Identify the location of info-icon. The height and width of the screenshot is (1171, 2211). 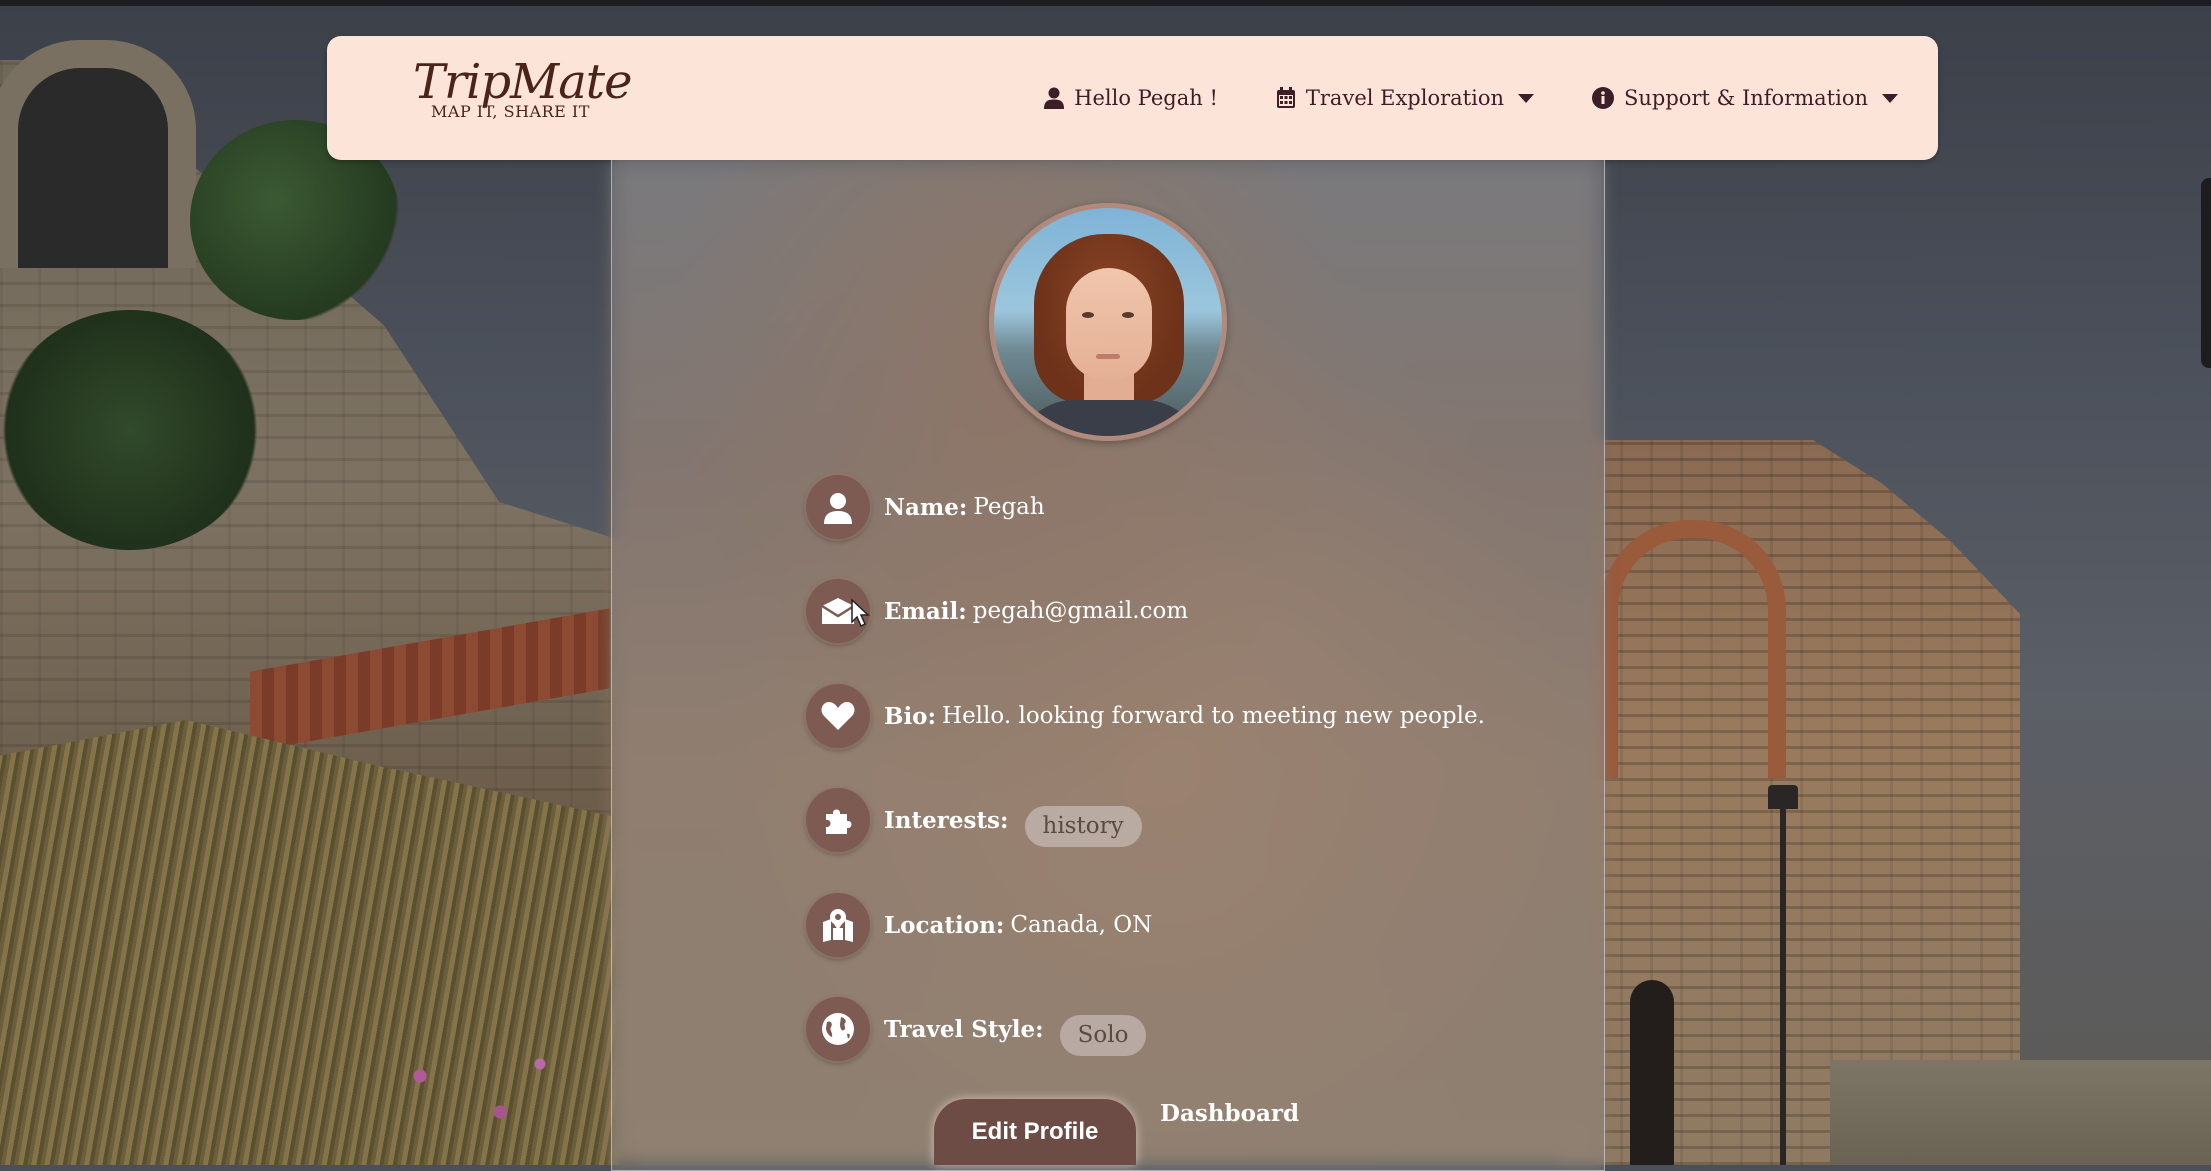
(1603, 98).